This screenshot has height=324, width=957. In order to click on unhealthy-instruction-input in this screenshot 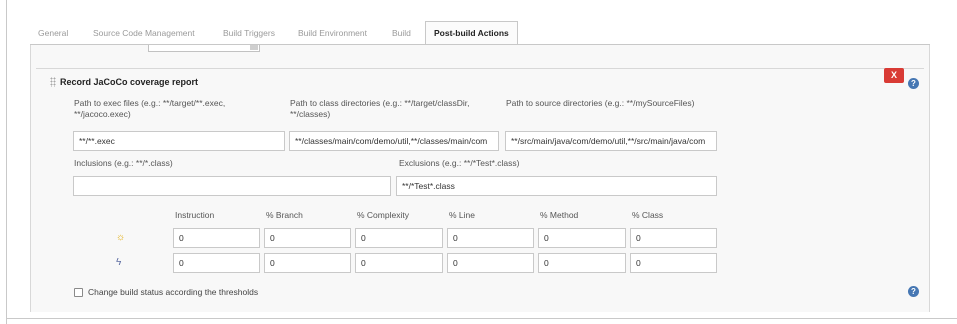, I will do `click(216, 263)`.